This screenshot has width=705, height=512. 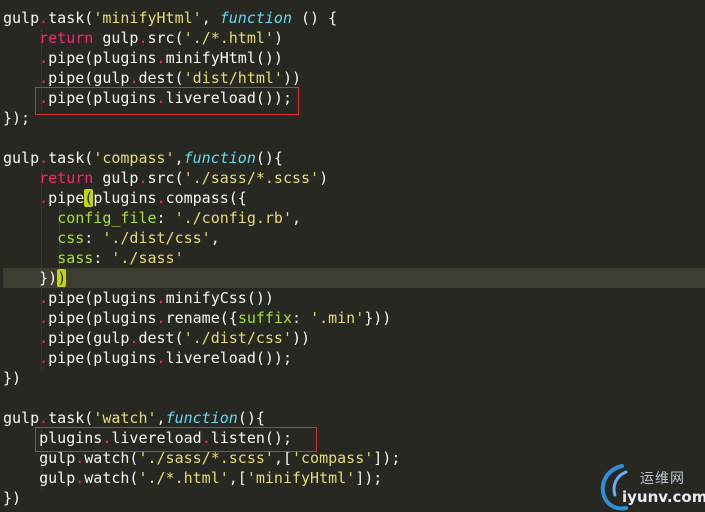 I want to click on code-token: });, so click(x=17, y=118).